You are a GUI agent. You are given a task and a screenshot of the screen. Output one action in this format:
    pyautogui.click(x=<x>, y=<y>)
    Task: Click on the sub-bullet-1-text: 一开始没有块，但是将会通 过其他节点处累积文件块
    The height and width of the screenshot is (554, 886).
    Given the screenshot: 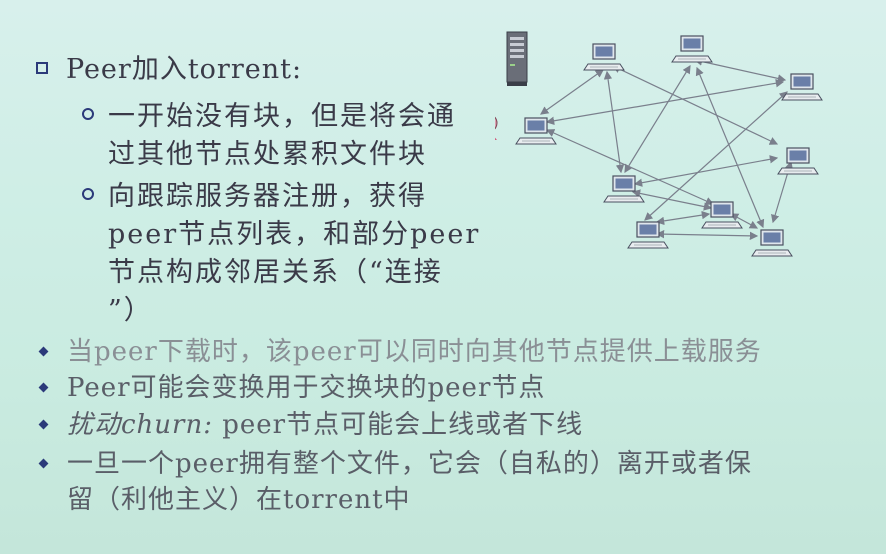 What is the action you would take?
    pyautogui.click(x=282, y=136)
    